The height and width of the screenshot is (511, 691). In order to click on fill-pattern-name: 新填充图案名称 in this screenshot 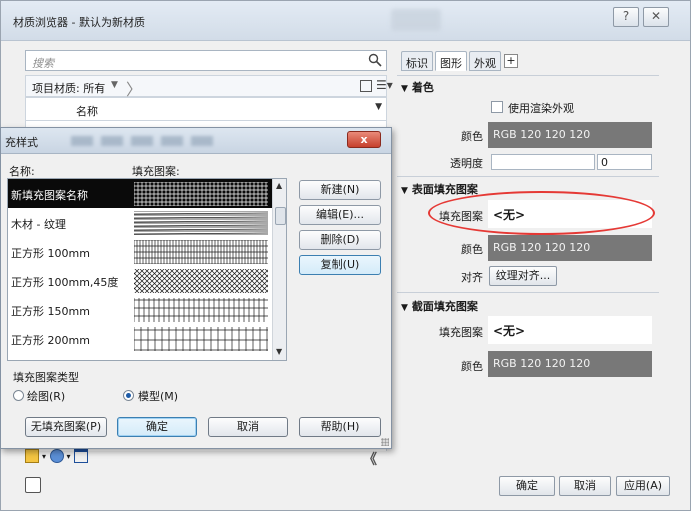, I will do `click(49, 195)`.